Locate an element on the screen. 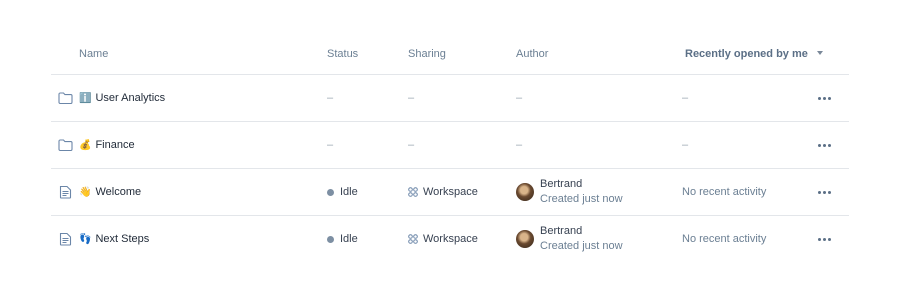  row-name: Next Steps is located at coordinates (122, 239).